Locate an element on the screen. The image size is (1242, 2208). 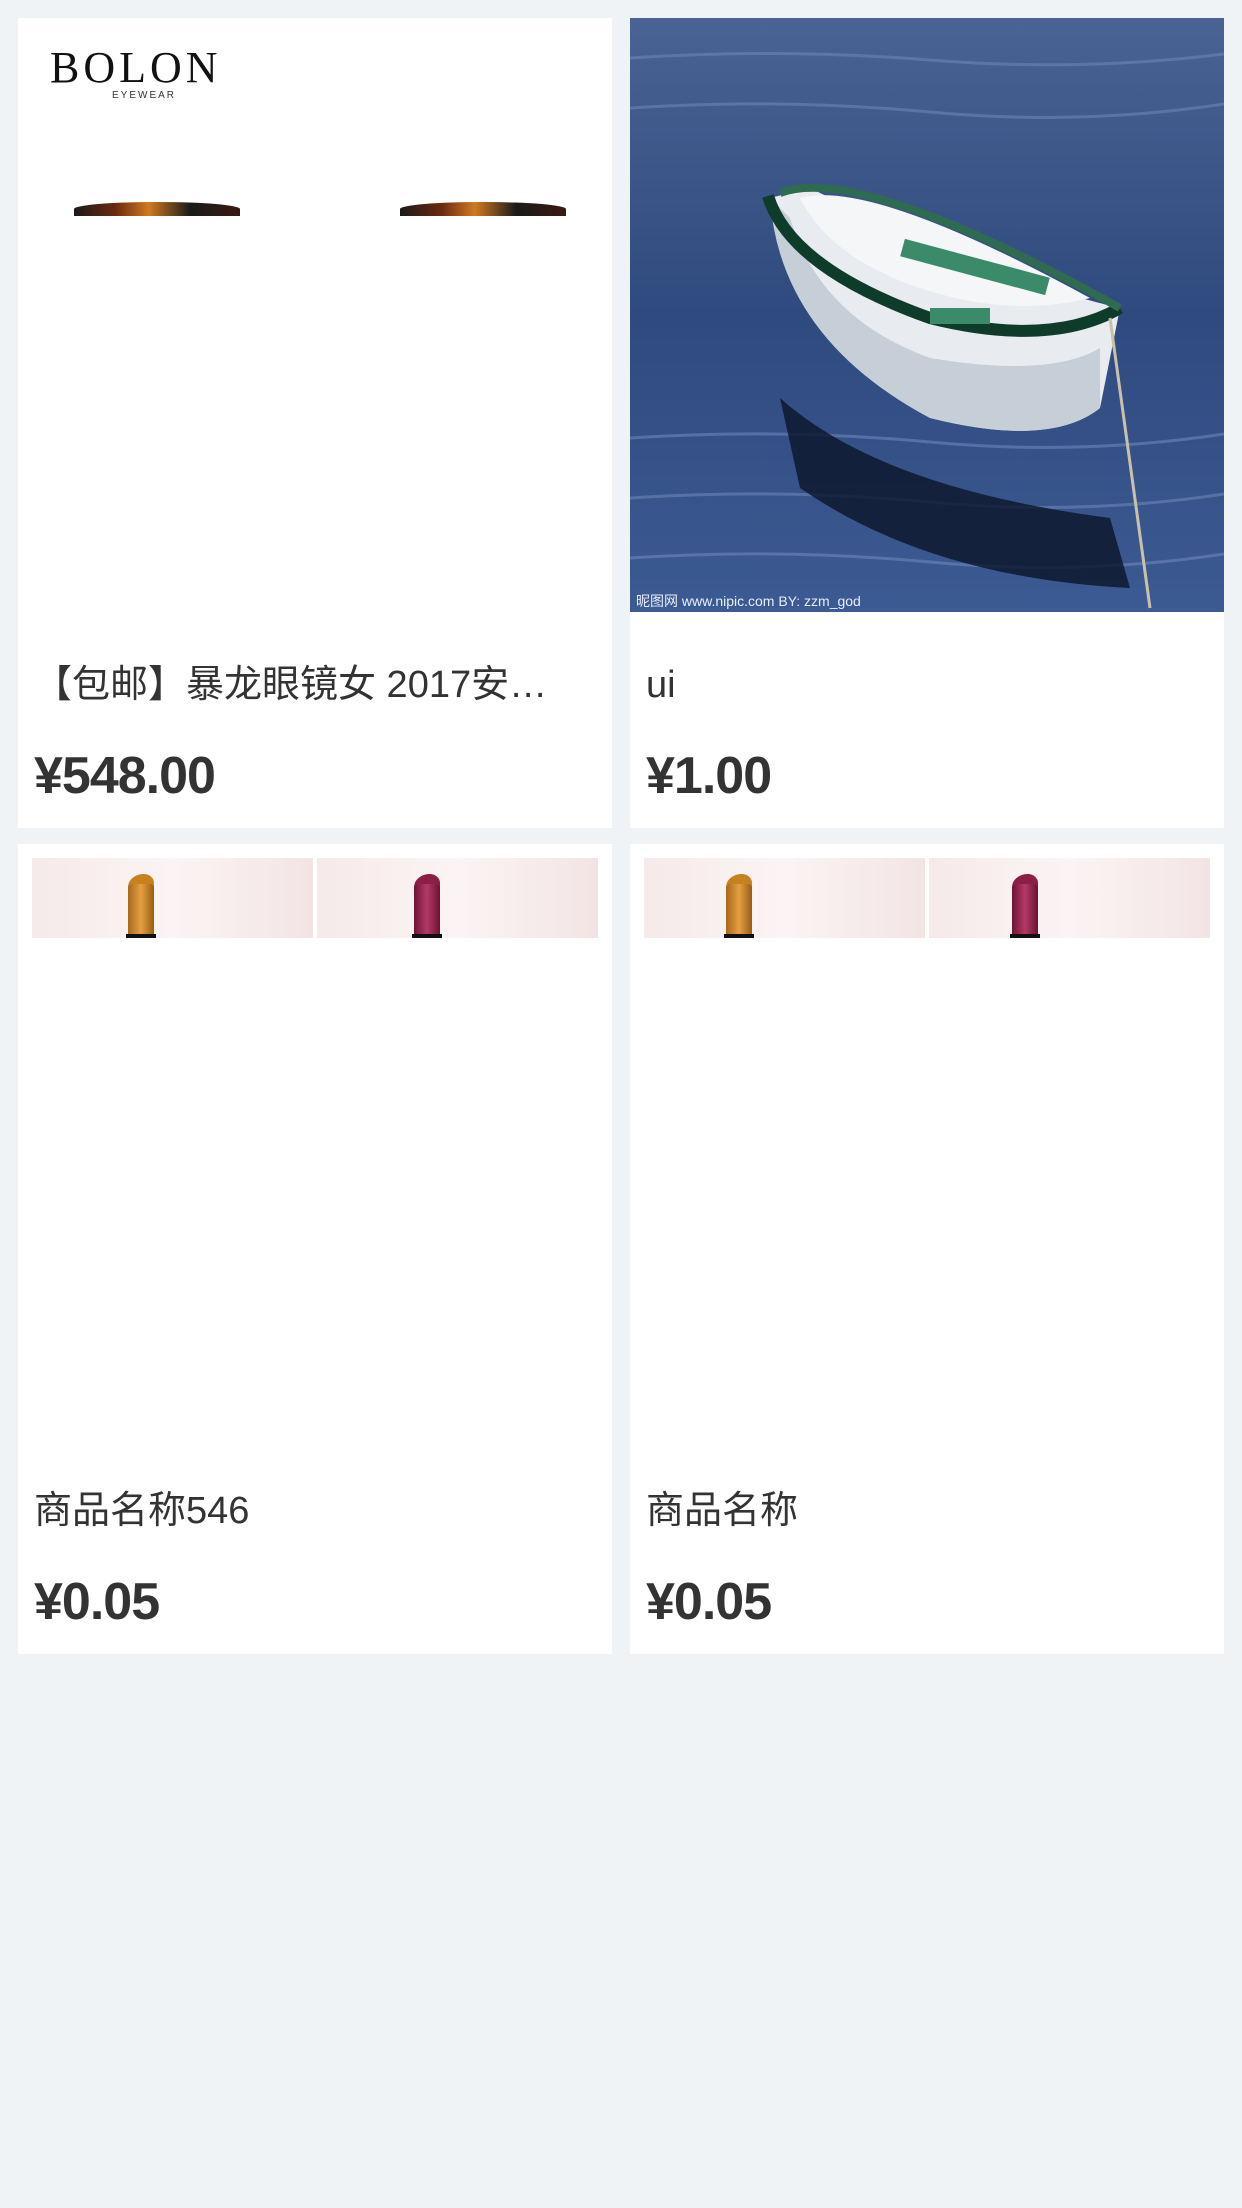
product-image: BOLON EYEWEAR is located at coordinates (315, 315).